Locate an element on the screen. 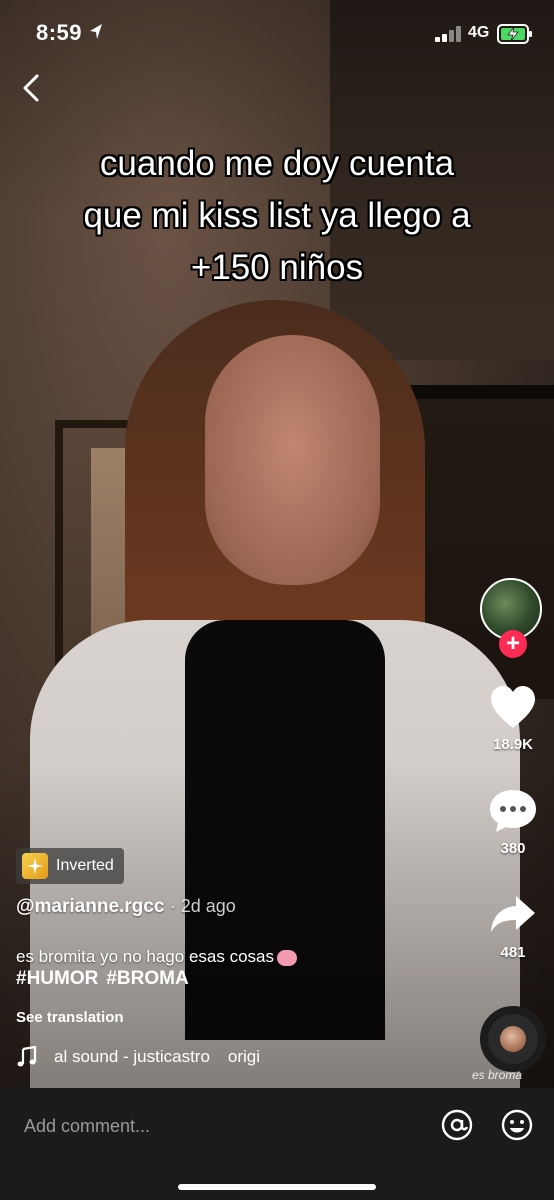  like-count: 18.9K is located at coordinates (513, 744).